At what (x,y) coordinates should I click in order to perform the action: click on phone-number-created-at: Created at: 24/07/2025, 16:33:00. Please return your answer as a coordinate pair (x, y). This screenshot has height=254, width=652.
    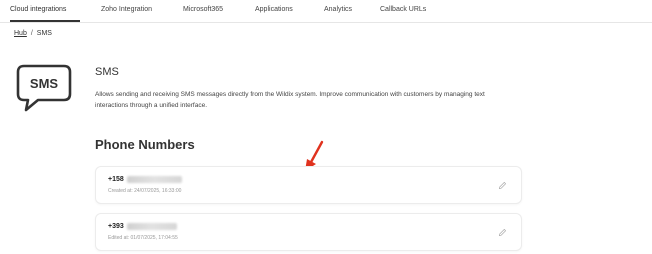
    Looking at the image, I should click on (145, 191).